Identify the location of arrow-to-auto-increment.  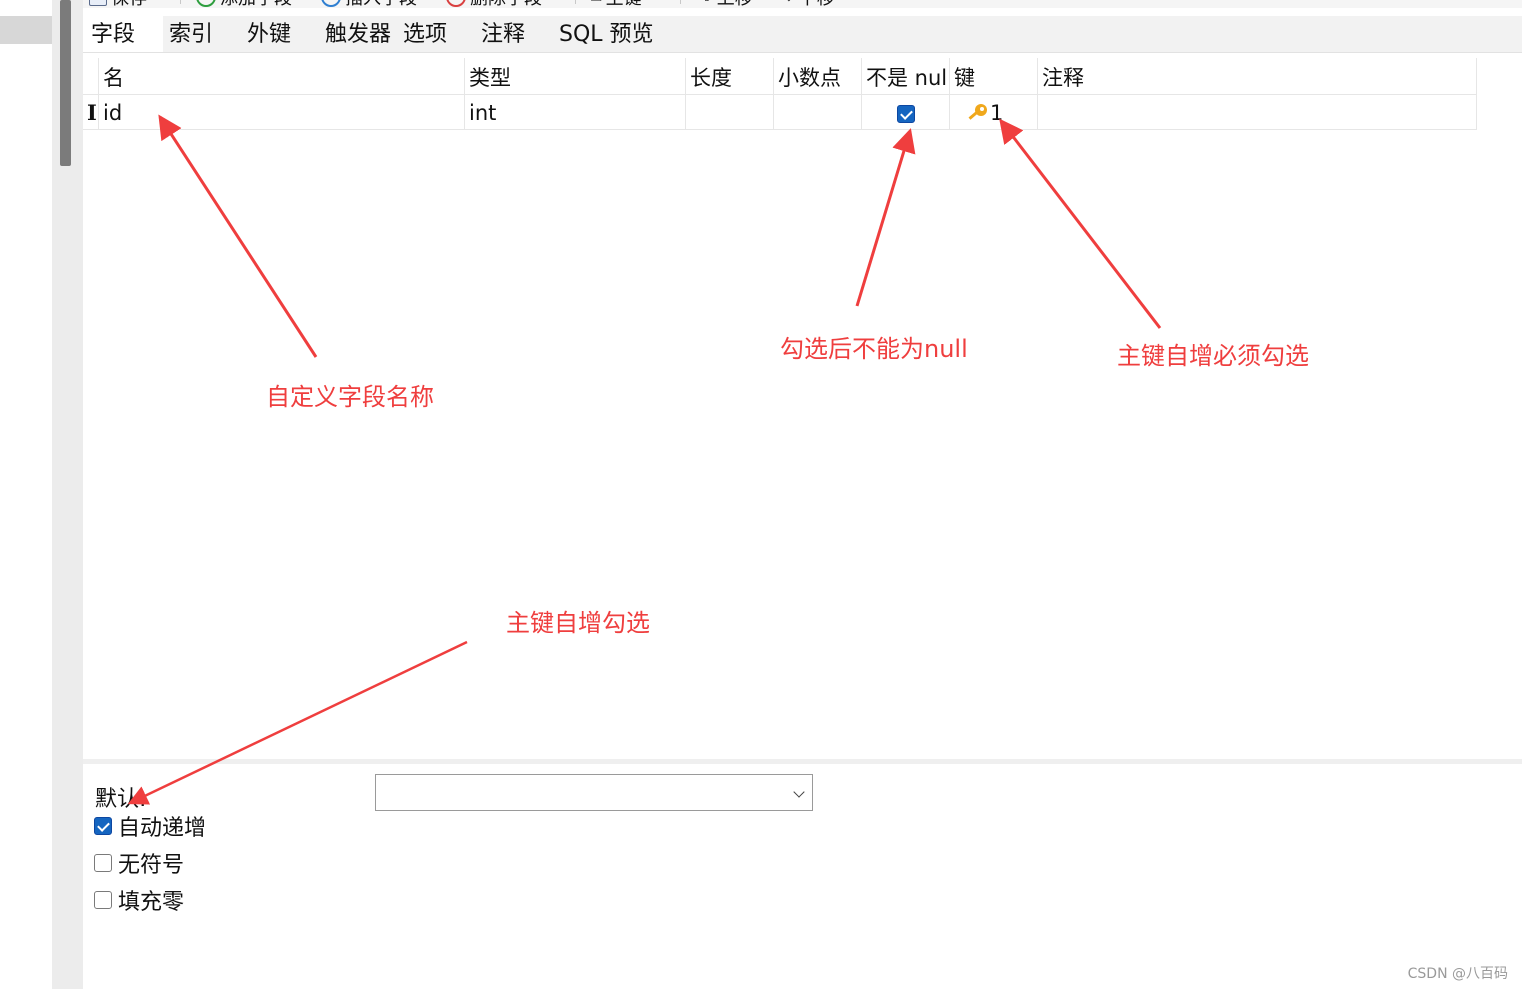
(297, 722).